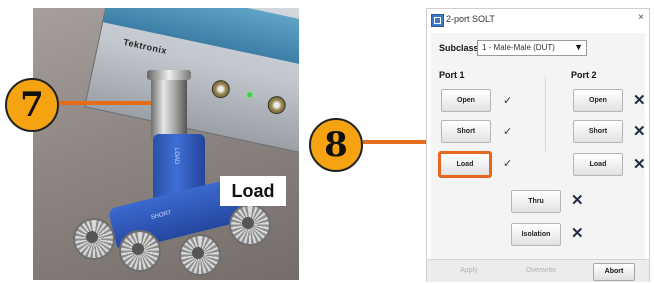 This screenshot has height=283, width=654. Describe the element at coordinates (536, 201) in the screenshot. I see `thru-button: Thru` at that location.